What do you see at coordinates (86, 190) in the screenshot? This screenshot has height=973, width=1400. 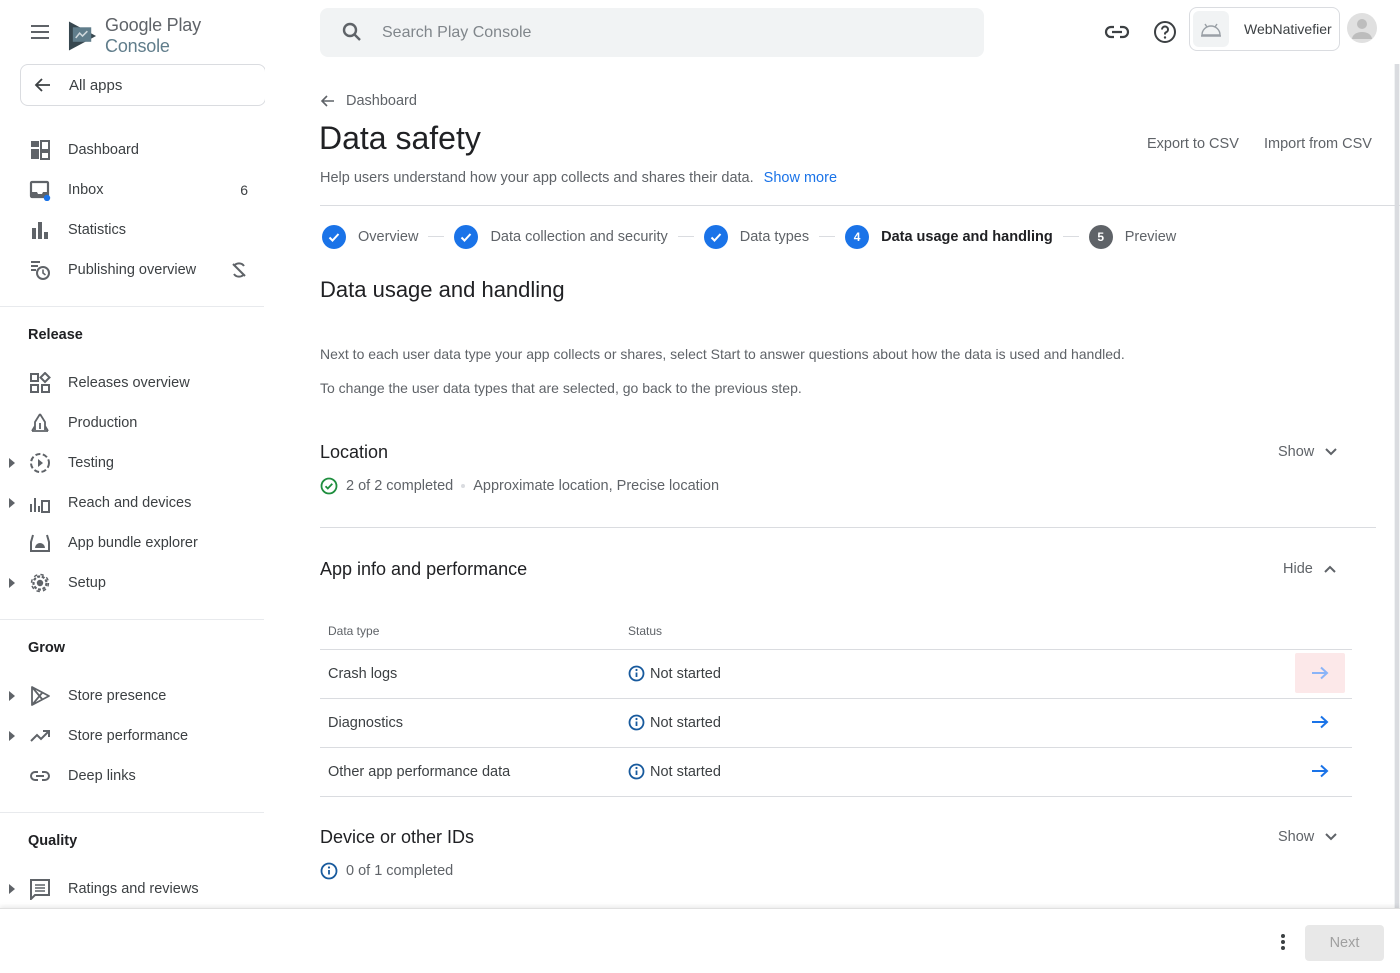 I see `sidebar-item-label: Inbox` at bounding box center [86, 190].